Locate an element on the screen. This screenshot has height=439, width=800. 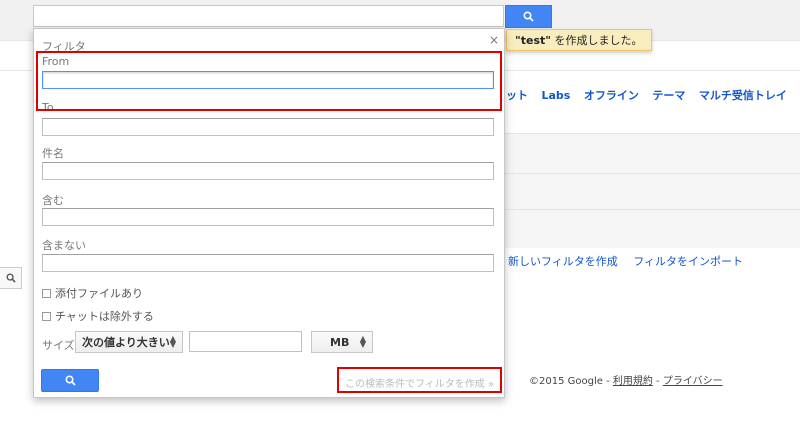
has-attachment-label: 添付ファイルあり is located at coordinates (99, 293).